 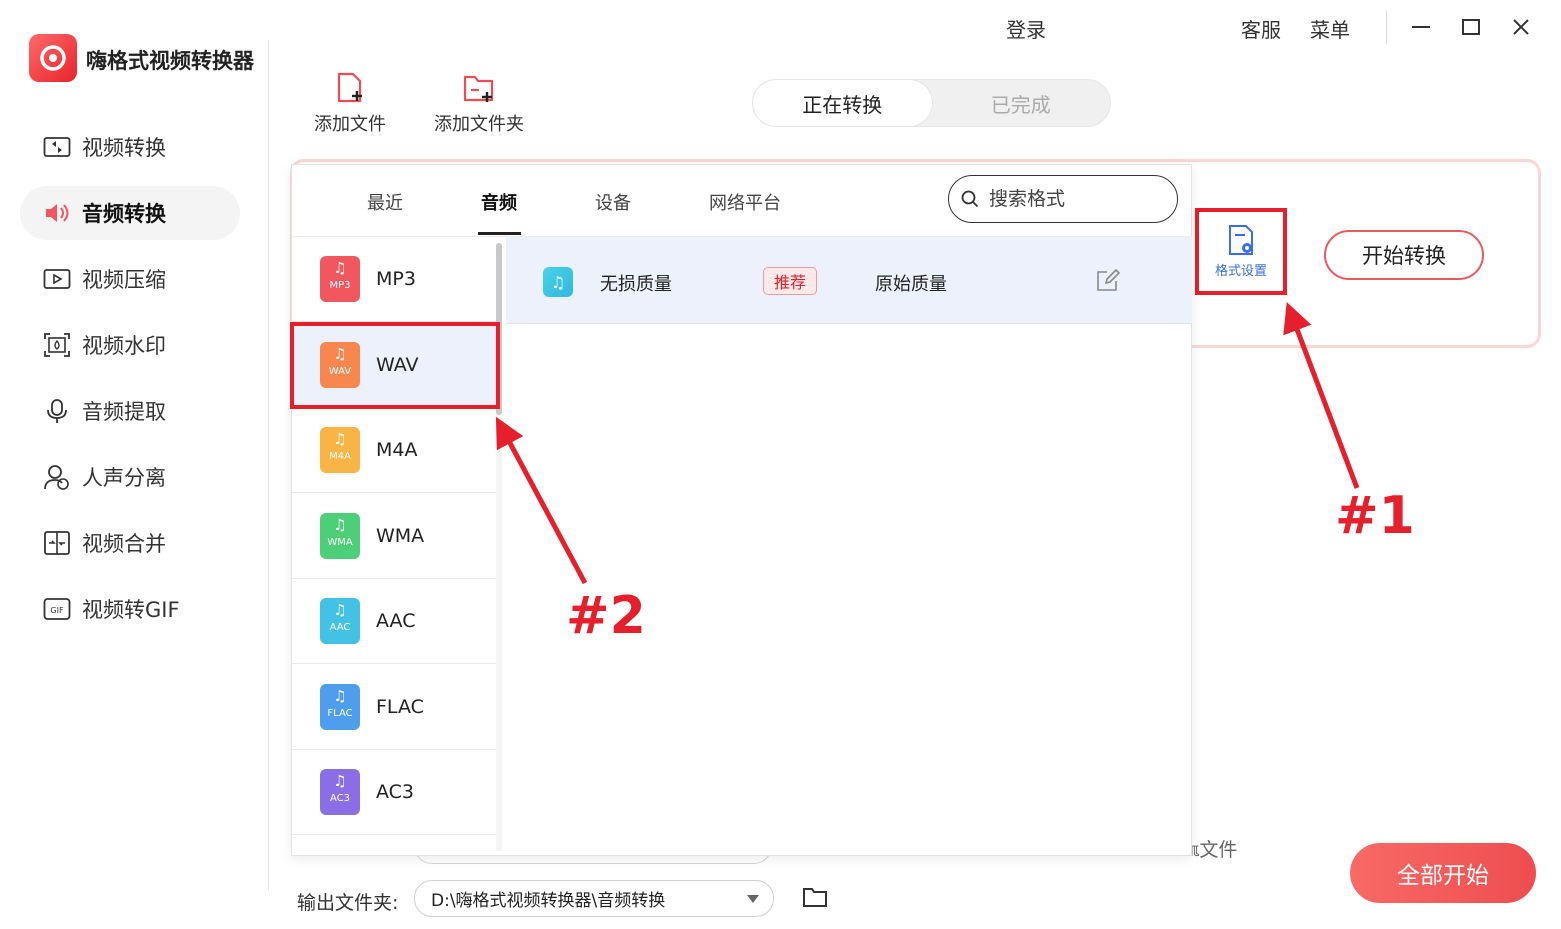 I want to click on output-folder-select: D:\嗨格式视频转换器\音频转换, so click(x=594, y=898).